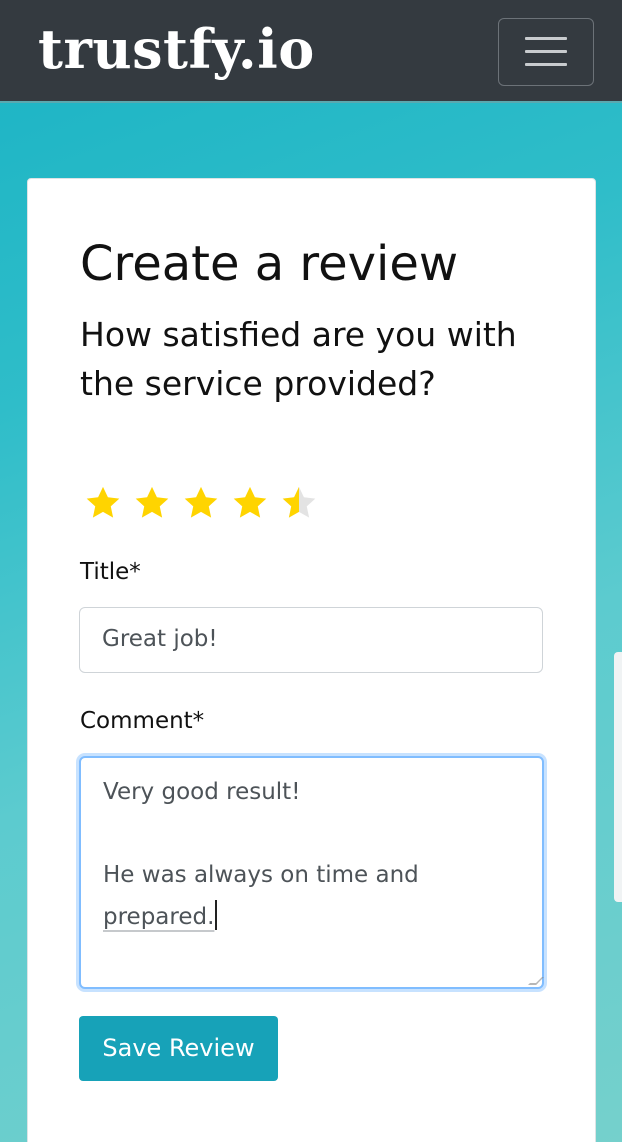 The image size is (622, 1142). I want to click on page-title: Create a review, so click(269, 264).